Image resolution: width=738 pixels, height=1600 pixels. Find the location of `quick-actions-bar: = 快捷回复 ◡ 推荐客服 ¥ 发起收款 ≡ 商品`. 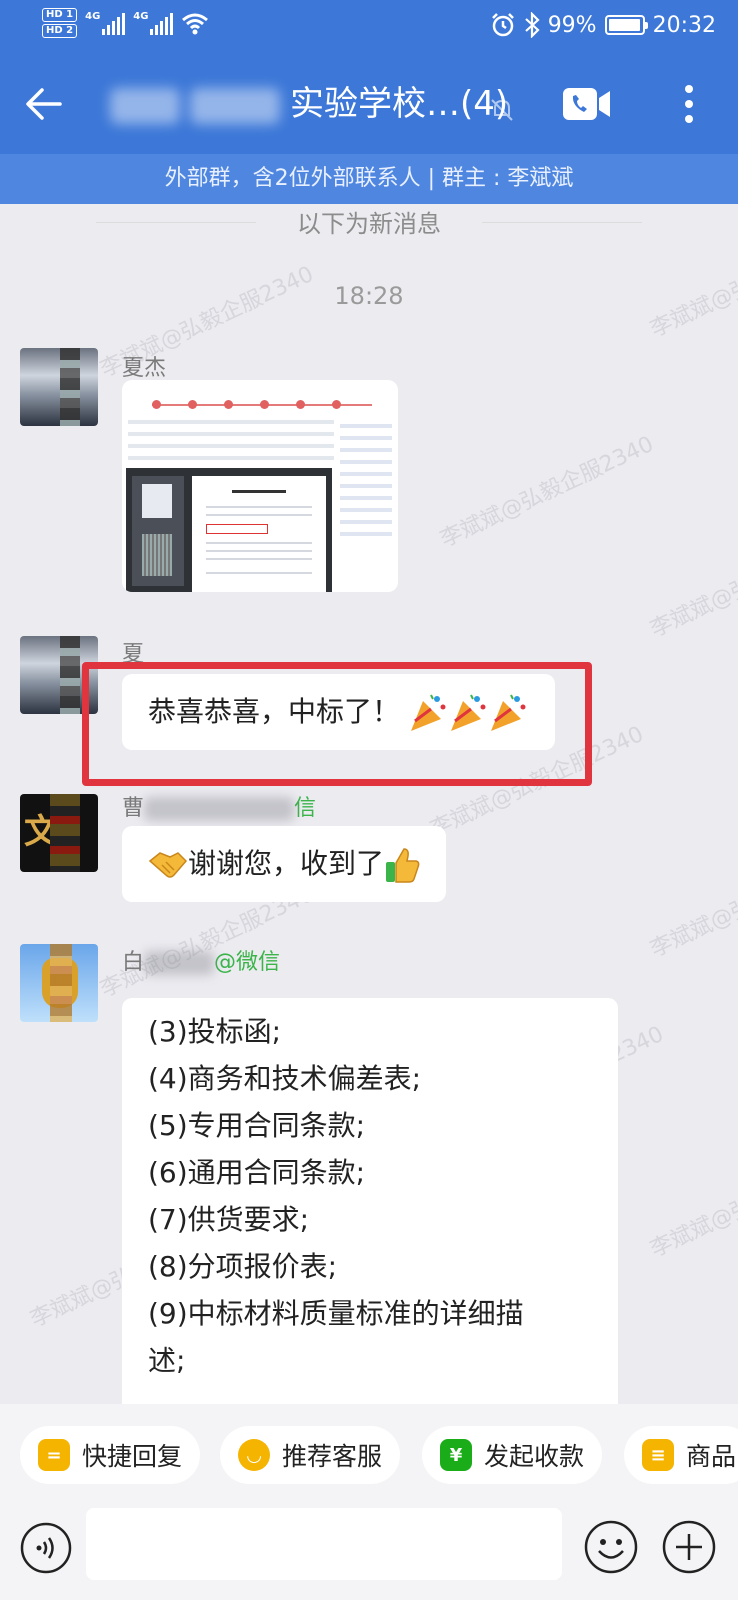

quick-actions-bar: = 快捷回复 ◡ 推荐客服 ¥ 发起收款 ≡ 商品 is located at coordinates (369, 1456).